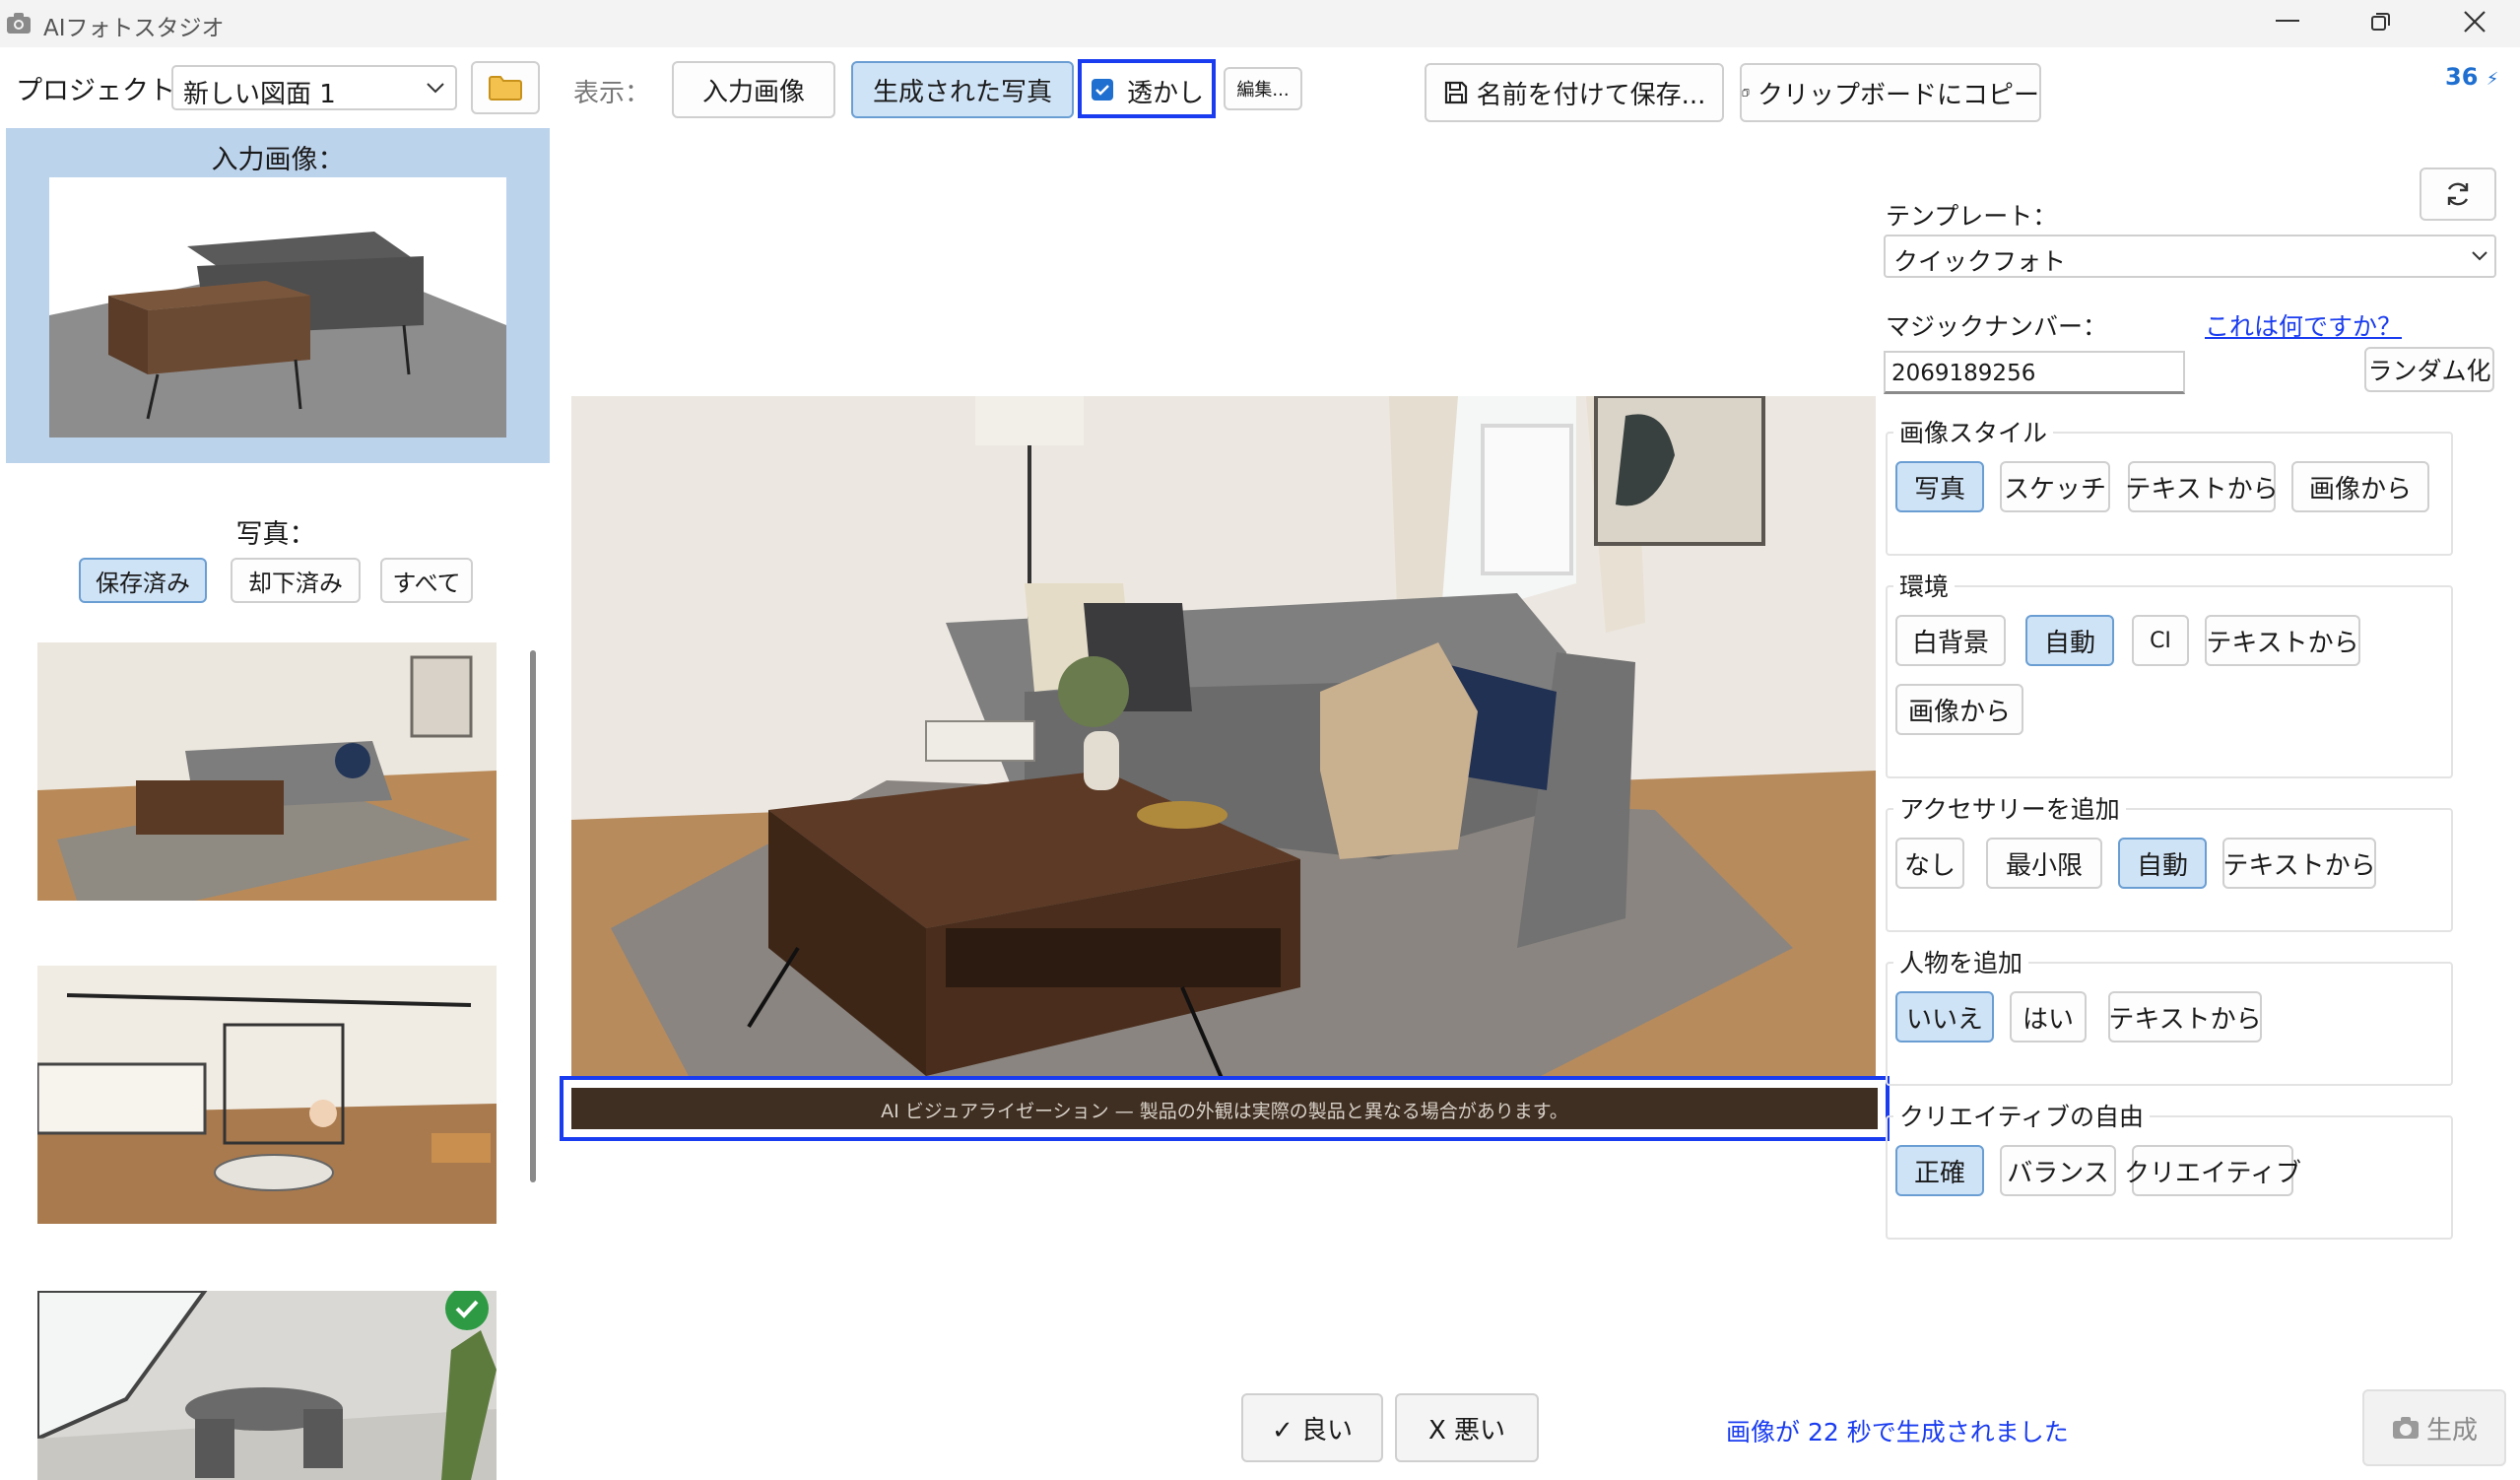  I want to click on title-bar: AIフォトスタジオ, so click(1260, 23).